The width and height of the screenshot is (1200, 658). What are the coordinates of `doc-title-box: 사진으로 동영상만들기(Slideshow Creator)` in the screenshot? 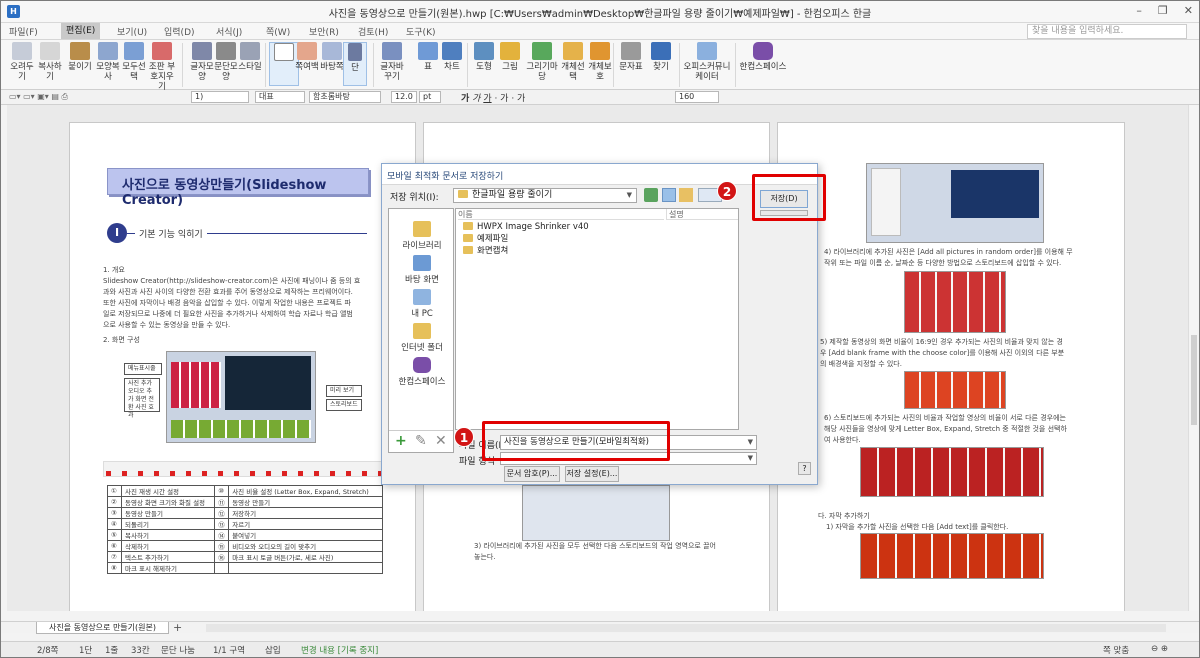 It's located at (238, 188).